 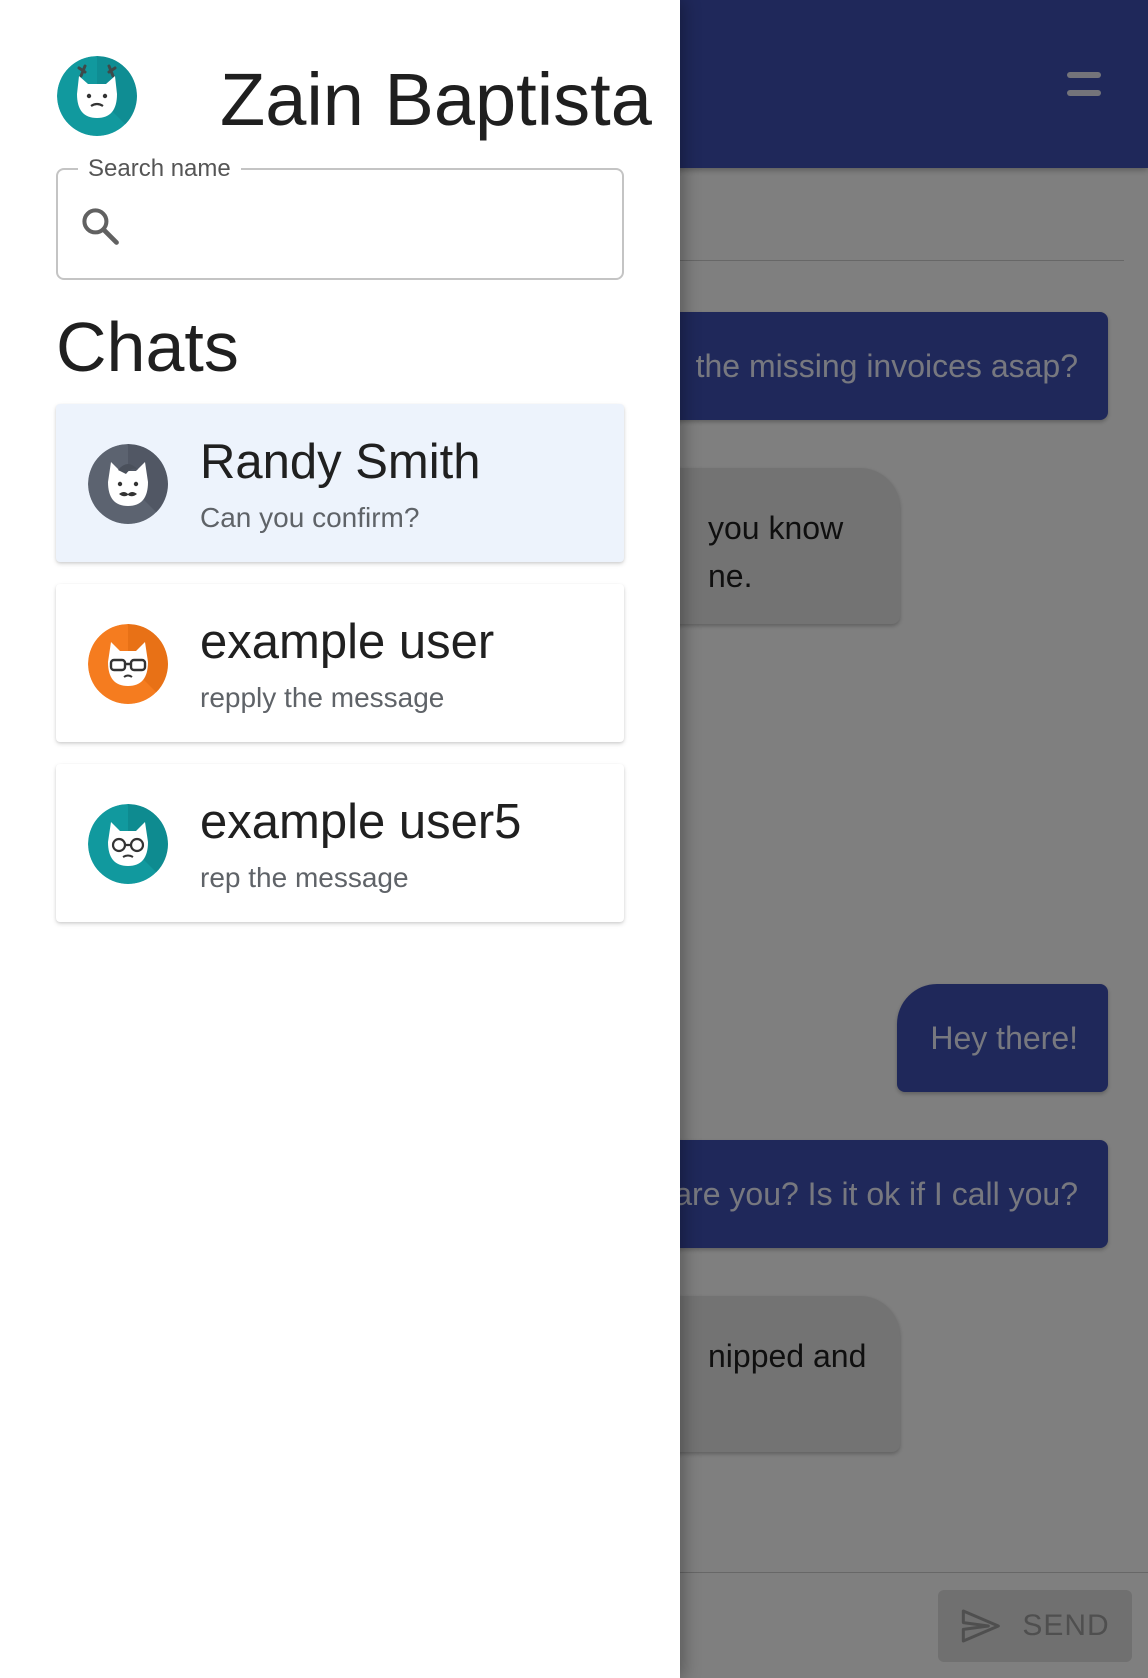 What do you see at coordinates (304, 877) in the screenshot?
I see `chat-preview: rep the message` at bounding box center [304, 877].